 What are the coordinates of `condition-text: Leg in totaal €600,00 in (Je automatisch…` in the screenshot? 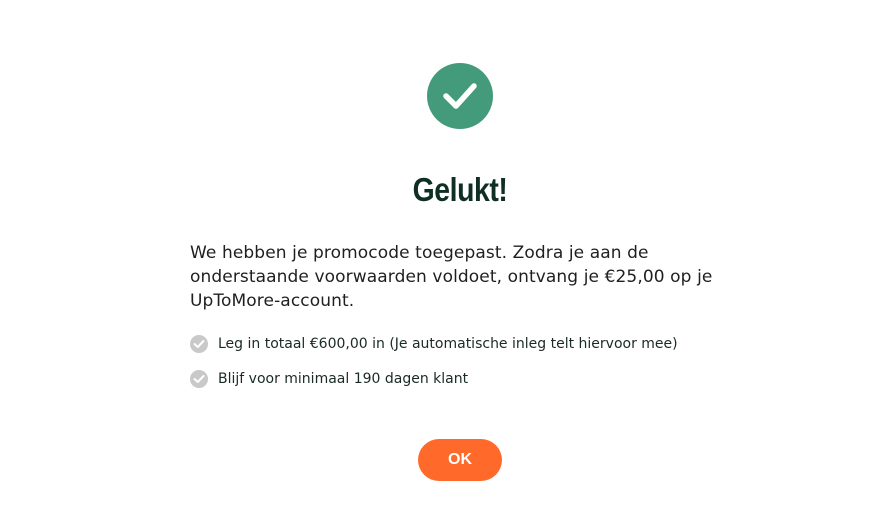 It's located at (448, 344).